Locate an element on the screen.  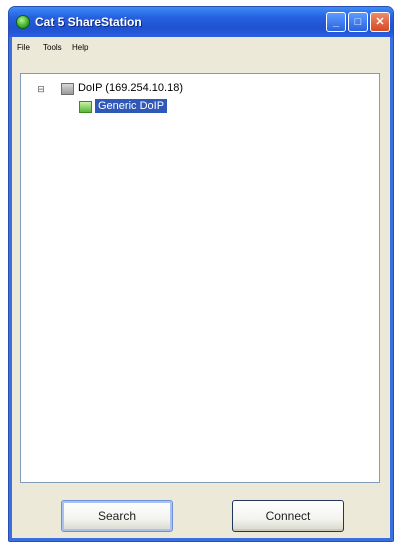
menu-tools: Tools is located at coordinates (52, 47).